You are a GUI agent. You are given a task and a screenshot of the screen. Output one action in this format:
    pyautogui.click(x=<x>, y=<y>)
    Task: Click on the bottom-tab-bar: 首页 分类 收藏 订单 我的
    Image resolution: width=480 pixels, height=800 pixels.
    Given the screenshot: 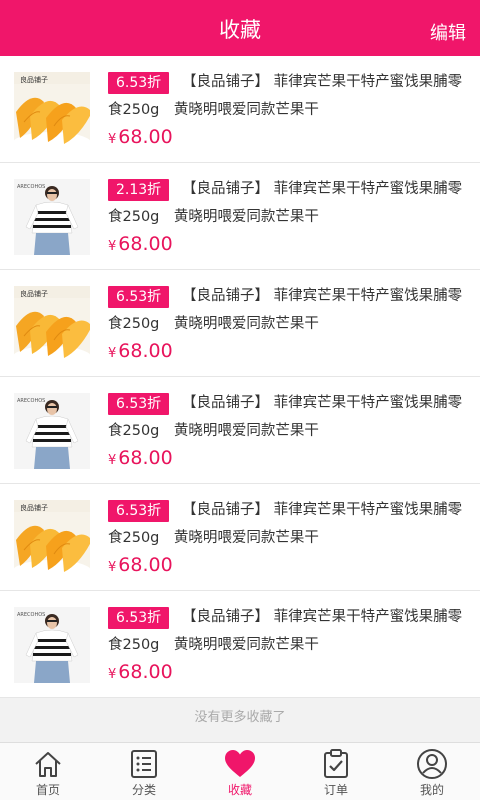 What is the action you would take?
    pyautogui.click(x=240, y=771)
    